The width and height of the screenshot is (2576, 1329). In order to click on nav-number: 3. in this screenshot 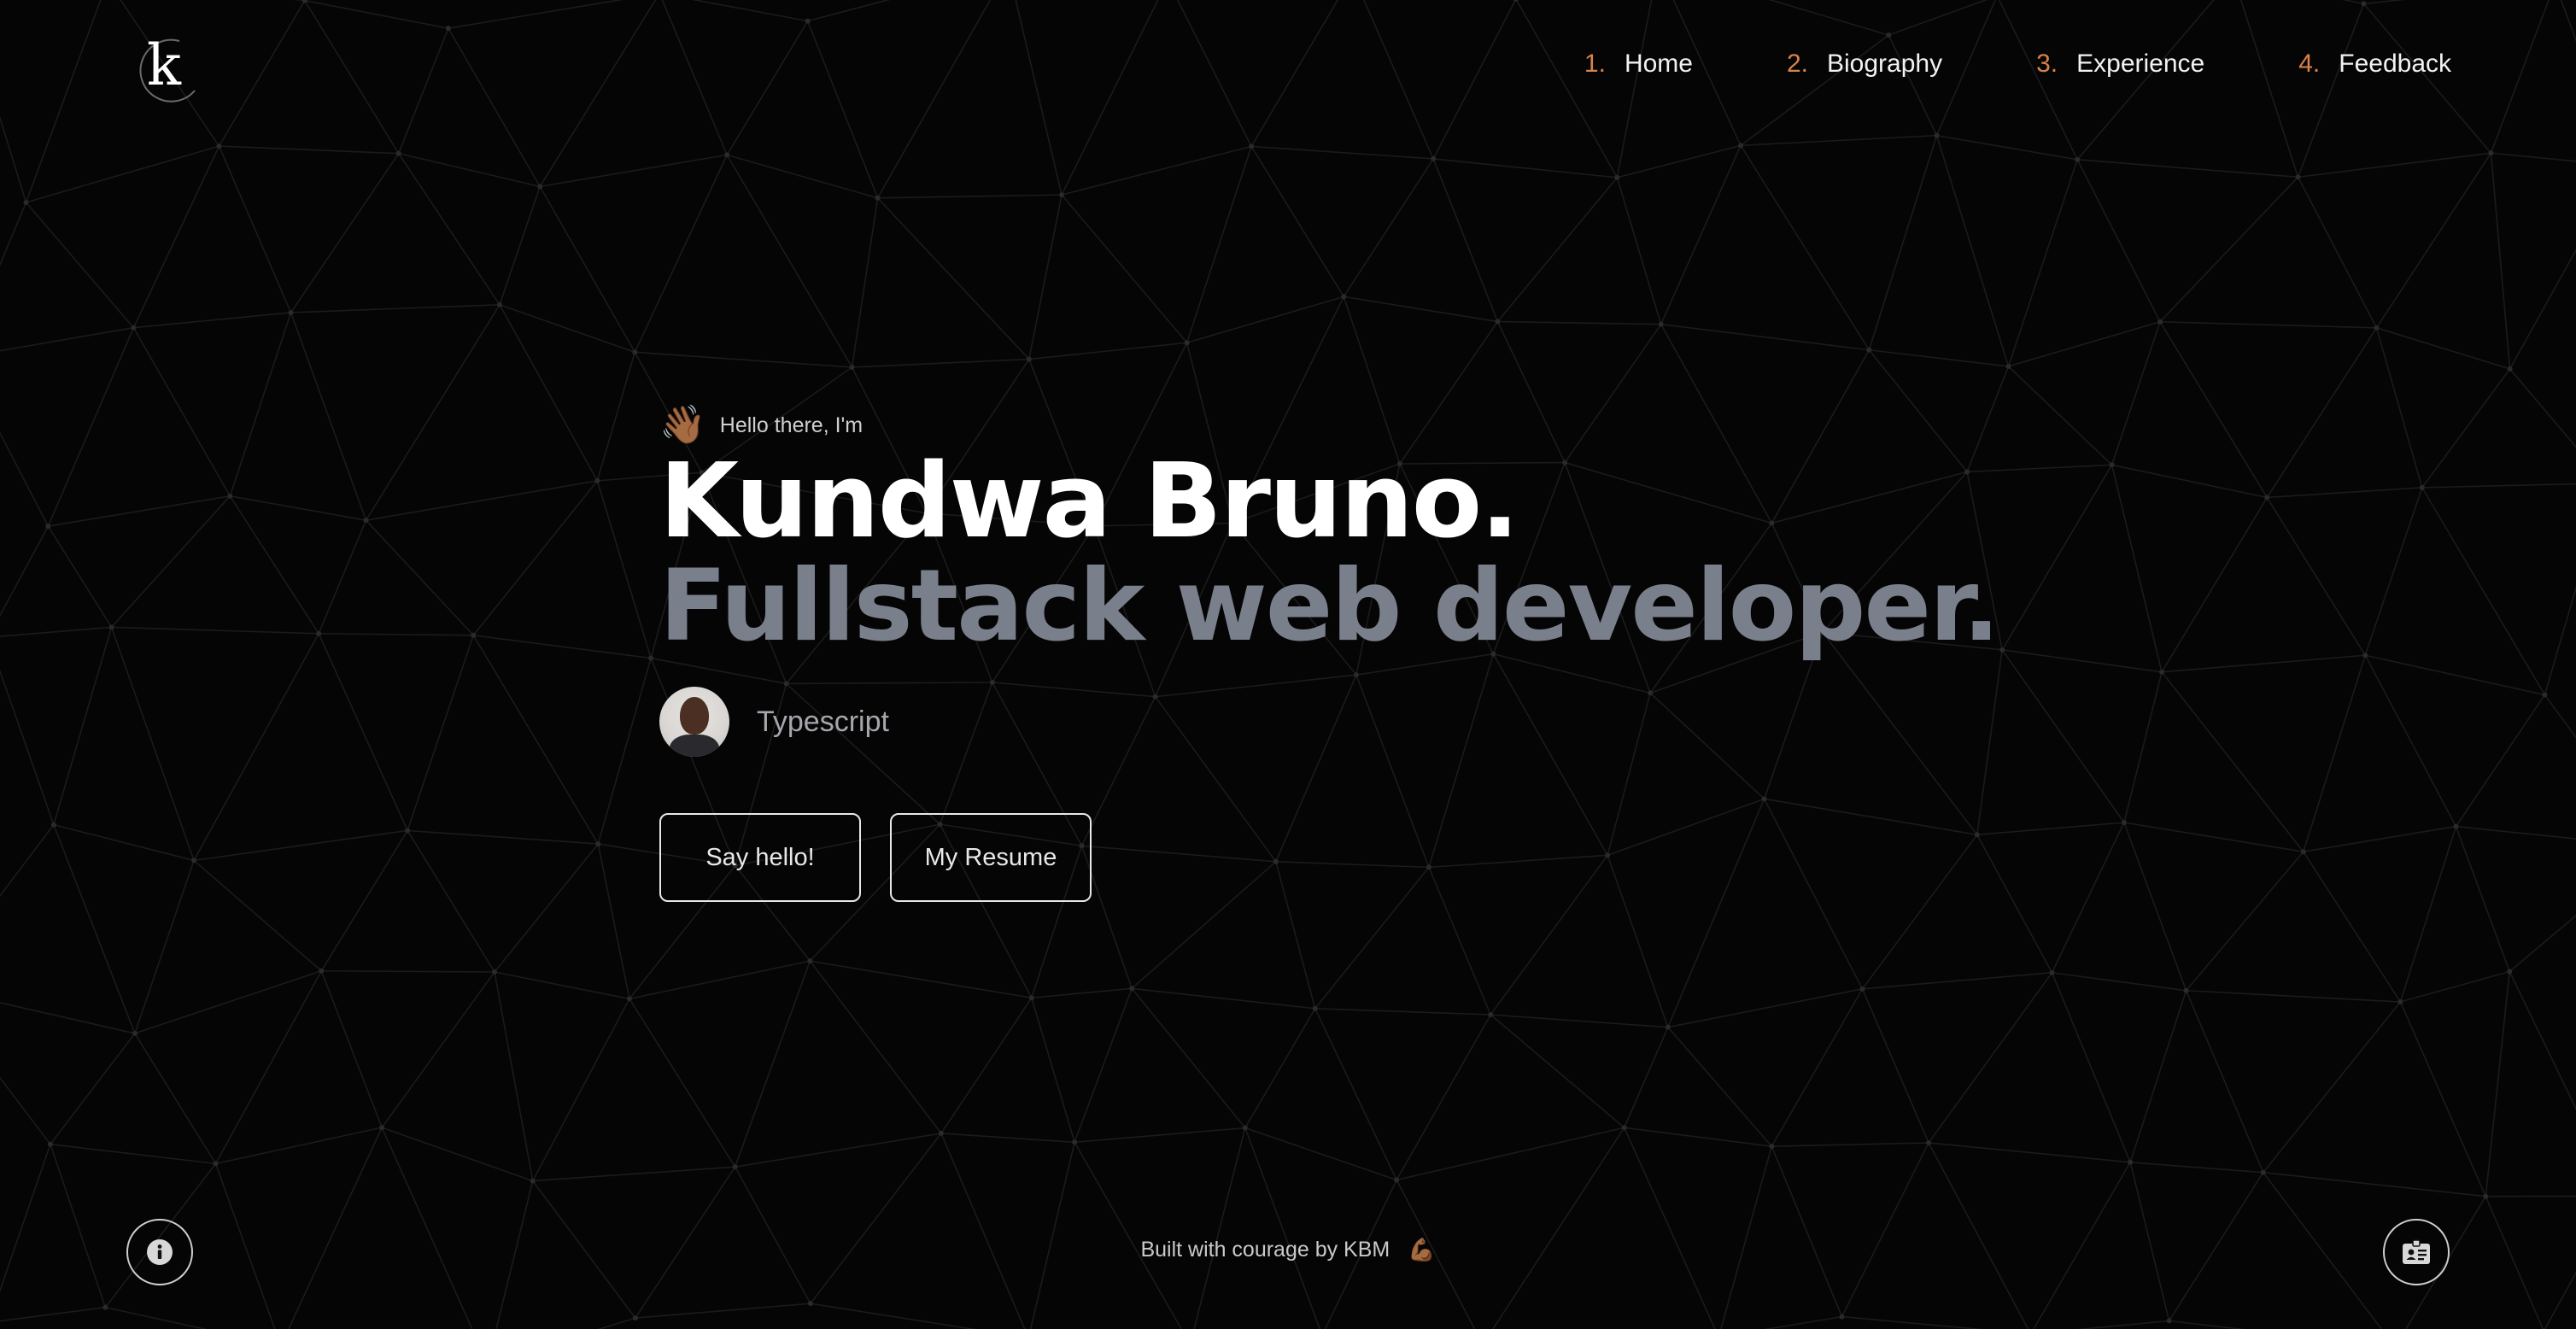, I will do `click(2047, 64)`.